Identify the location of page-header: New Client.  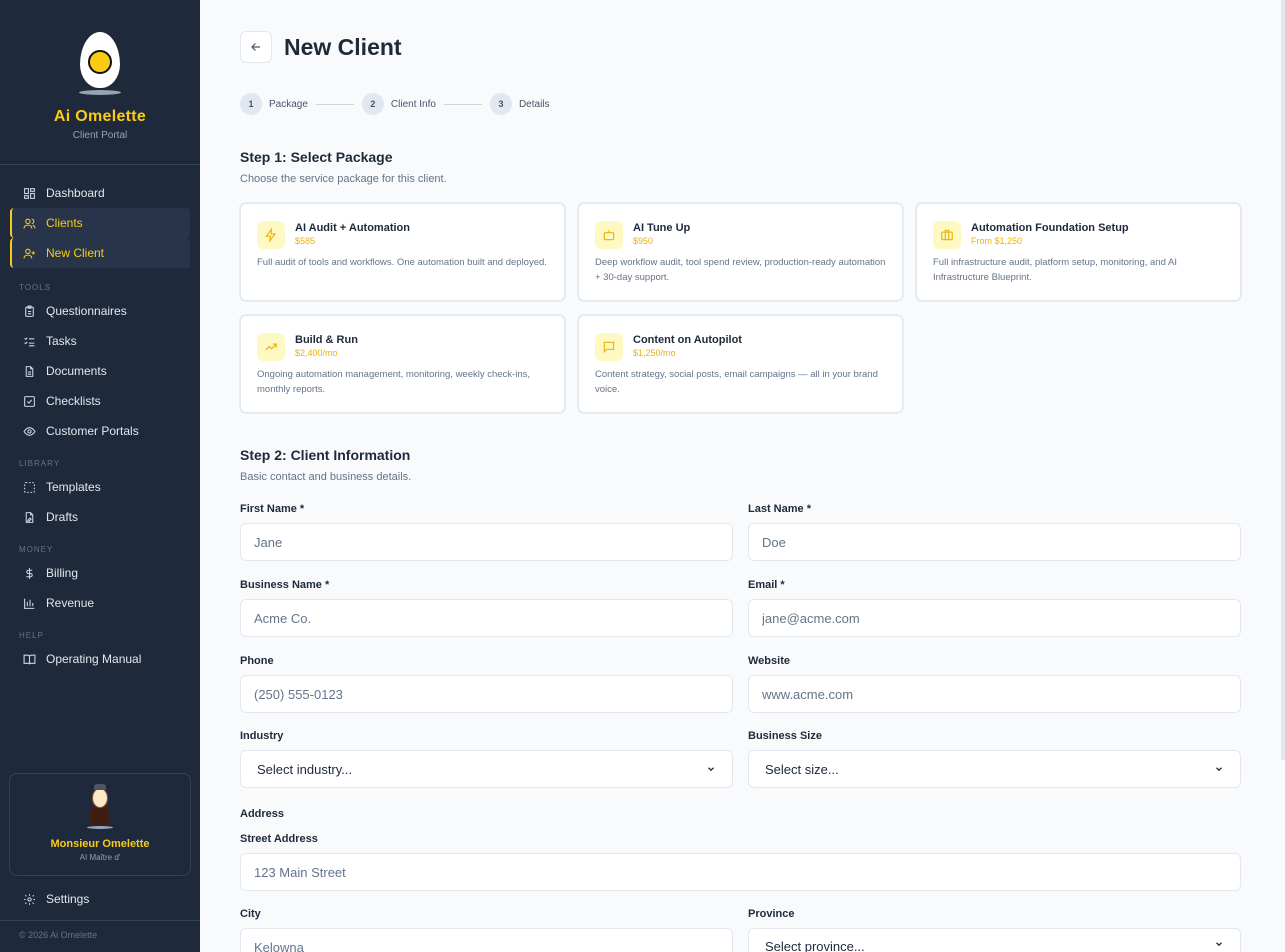
(321, 47).